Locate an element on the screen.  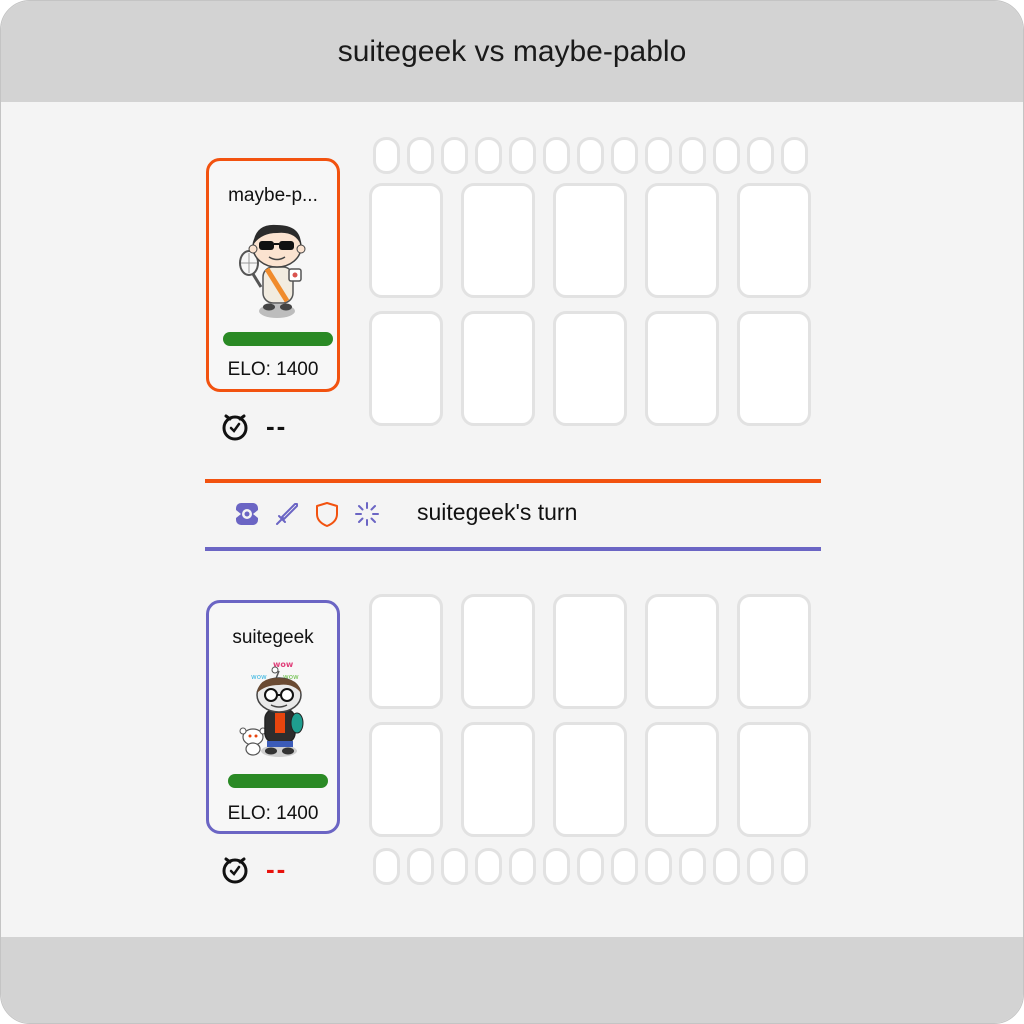
turn-indicator: suitegeek's turn is located at coordinates (497, 512).